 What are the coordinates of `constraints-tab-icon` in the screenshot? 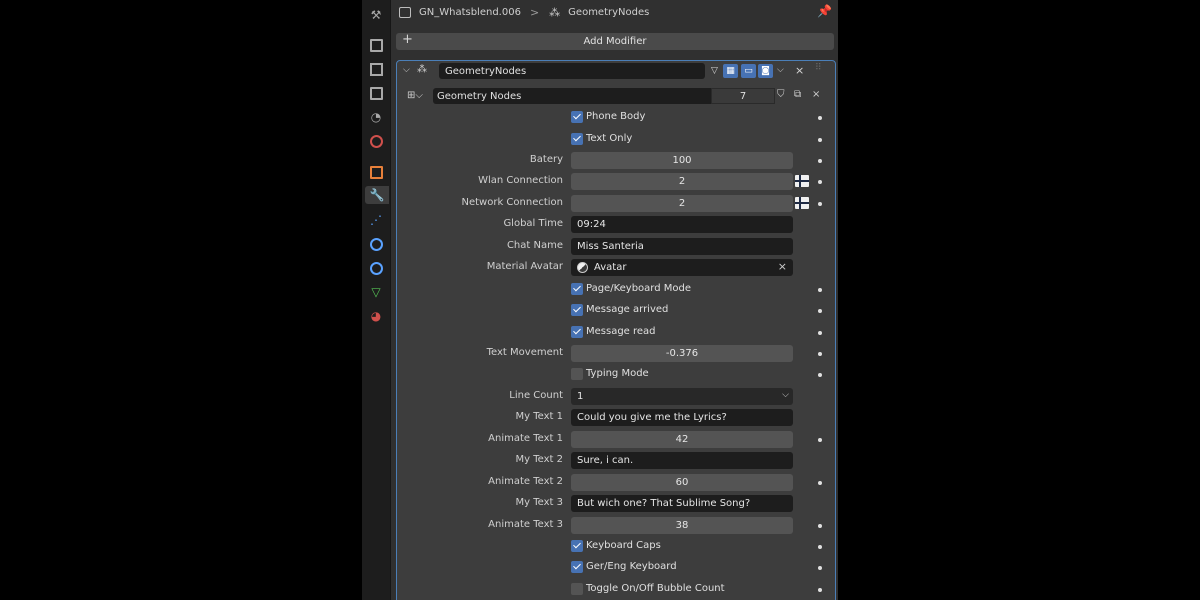 It's located at (376, 268).